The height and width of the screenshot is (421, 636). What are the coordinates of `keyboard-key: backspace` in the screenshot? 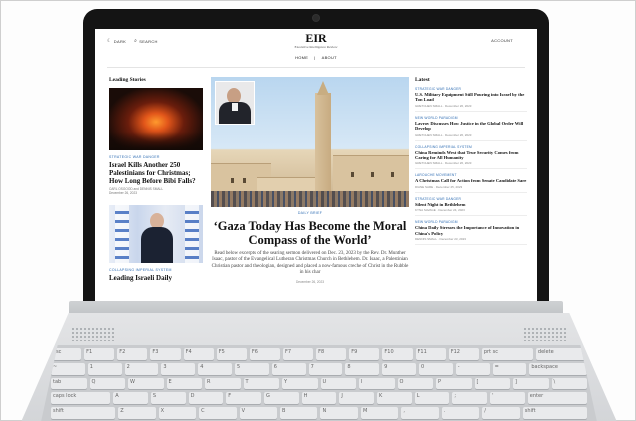 It's located at (558, 368).